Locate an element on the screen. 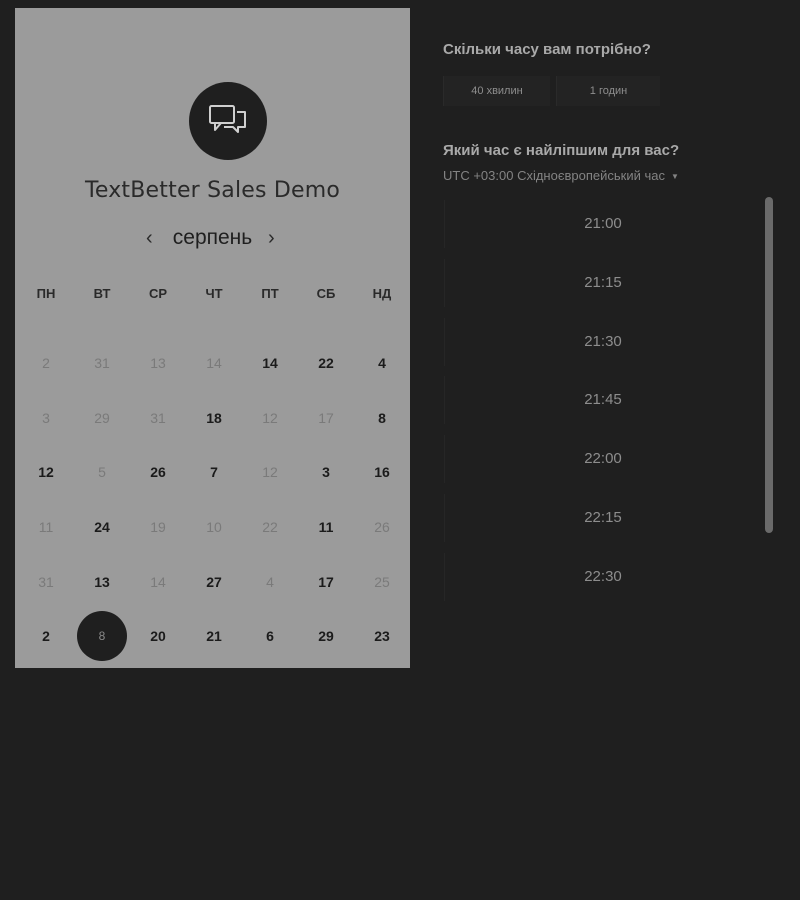 This screenshot has height=900, width=800. time-slot: 22:30 is located at coordinates (602, 576).